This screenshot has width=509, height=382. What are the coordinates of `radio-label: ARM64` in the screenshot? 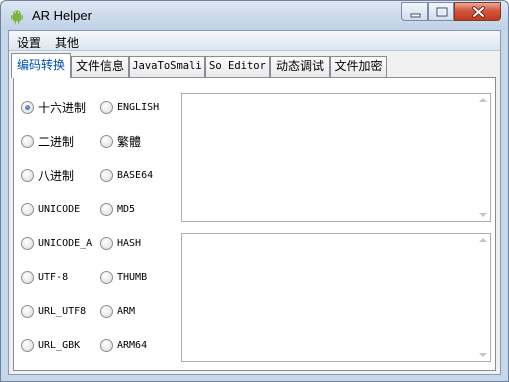 It's located at (132, 345).